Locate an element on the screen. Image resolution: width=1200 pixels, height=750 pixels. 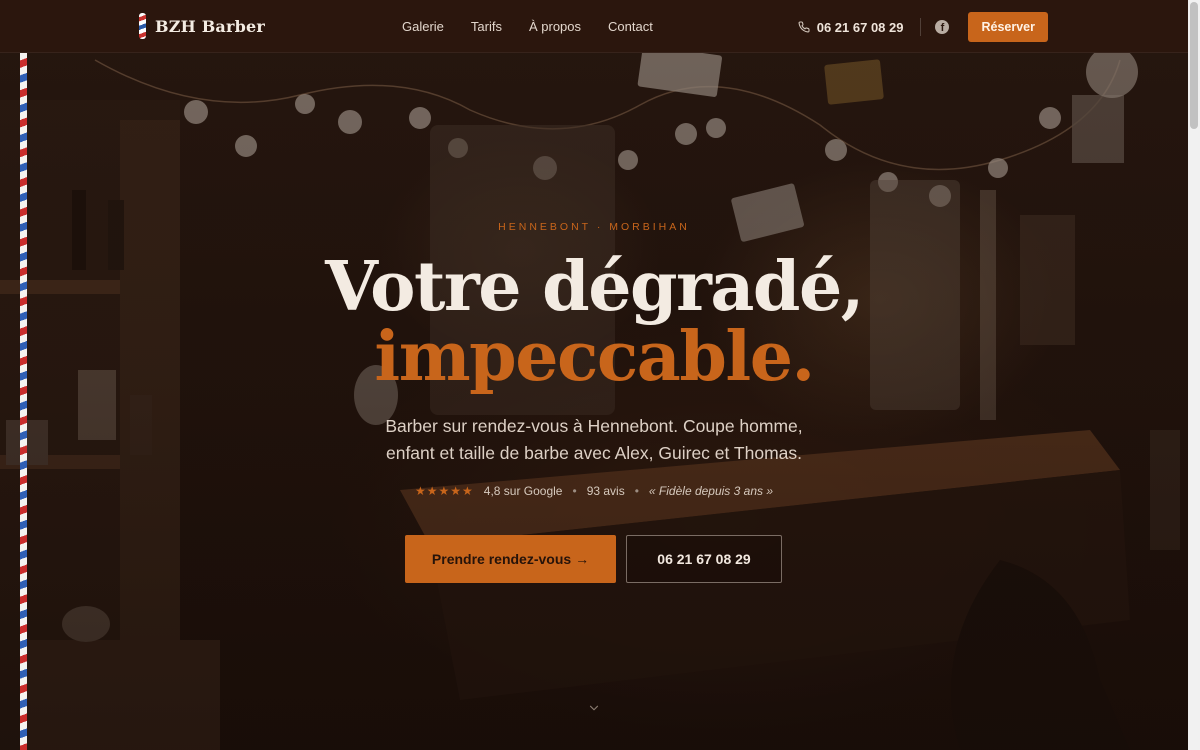
nav-divider is located at coordinates (921, 27).